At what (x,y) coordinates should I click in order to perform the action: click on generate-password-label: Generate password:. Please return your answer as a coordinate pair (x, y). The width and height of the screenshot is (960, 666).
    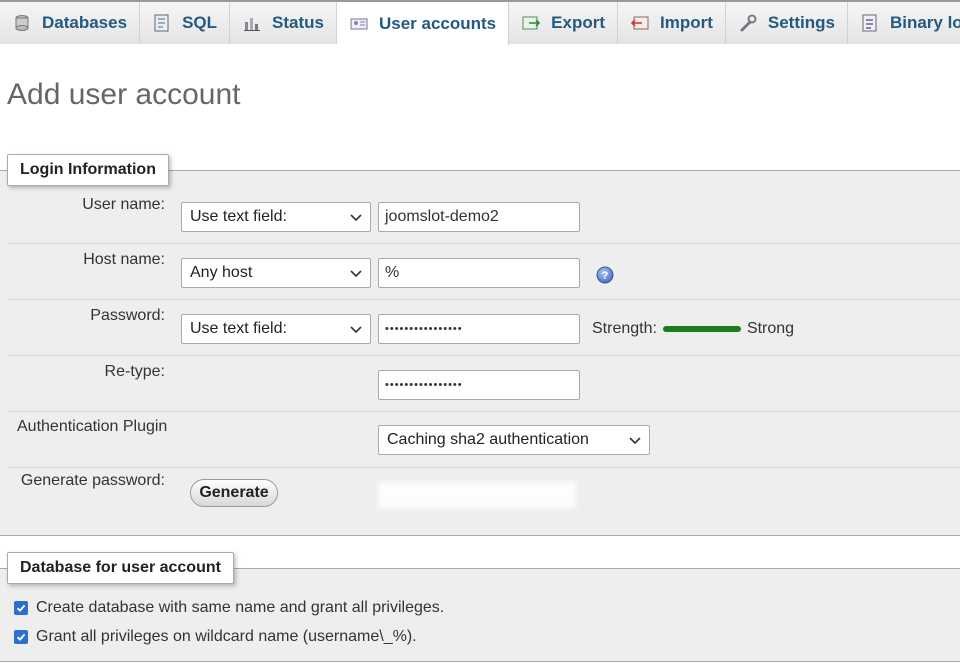
    Looking at the image, I should click on (92, 480).